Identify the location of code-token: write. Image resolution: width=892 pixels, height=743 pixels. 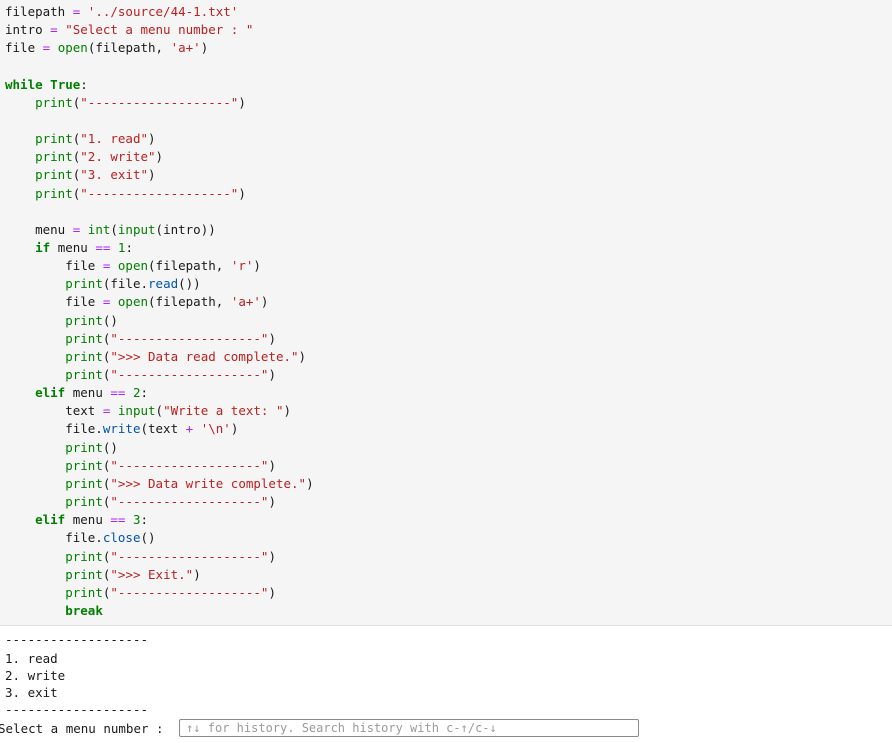
(121, 429).